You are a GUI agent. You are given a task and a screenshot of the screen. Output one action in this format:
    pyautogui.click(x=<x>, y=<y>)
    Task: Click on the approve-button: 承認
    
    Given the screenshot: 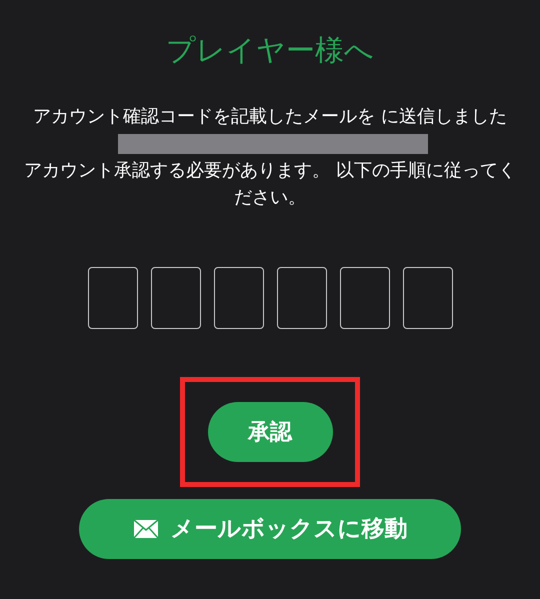 What is the action you would take?
    pyautogui.click(x=270, y=432)
    